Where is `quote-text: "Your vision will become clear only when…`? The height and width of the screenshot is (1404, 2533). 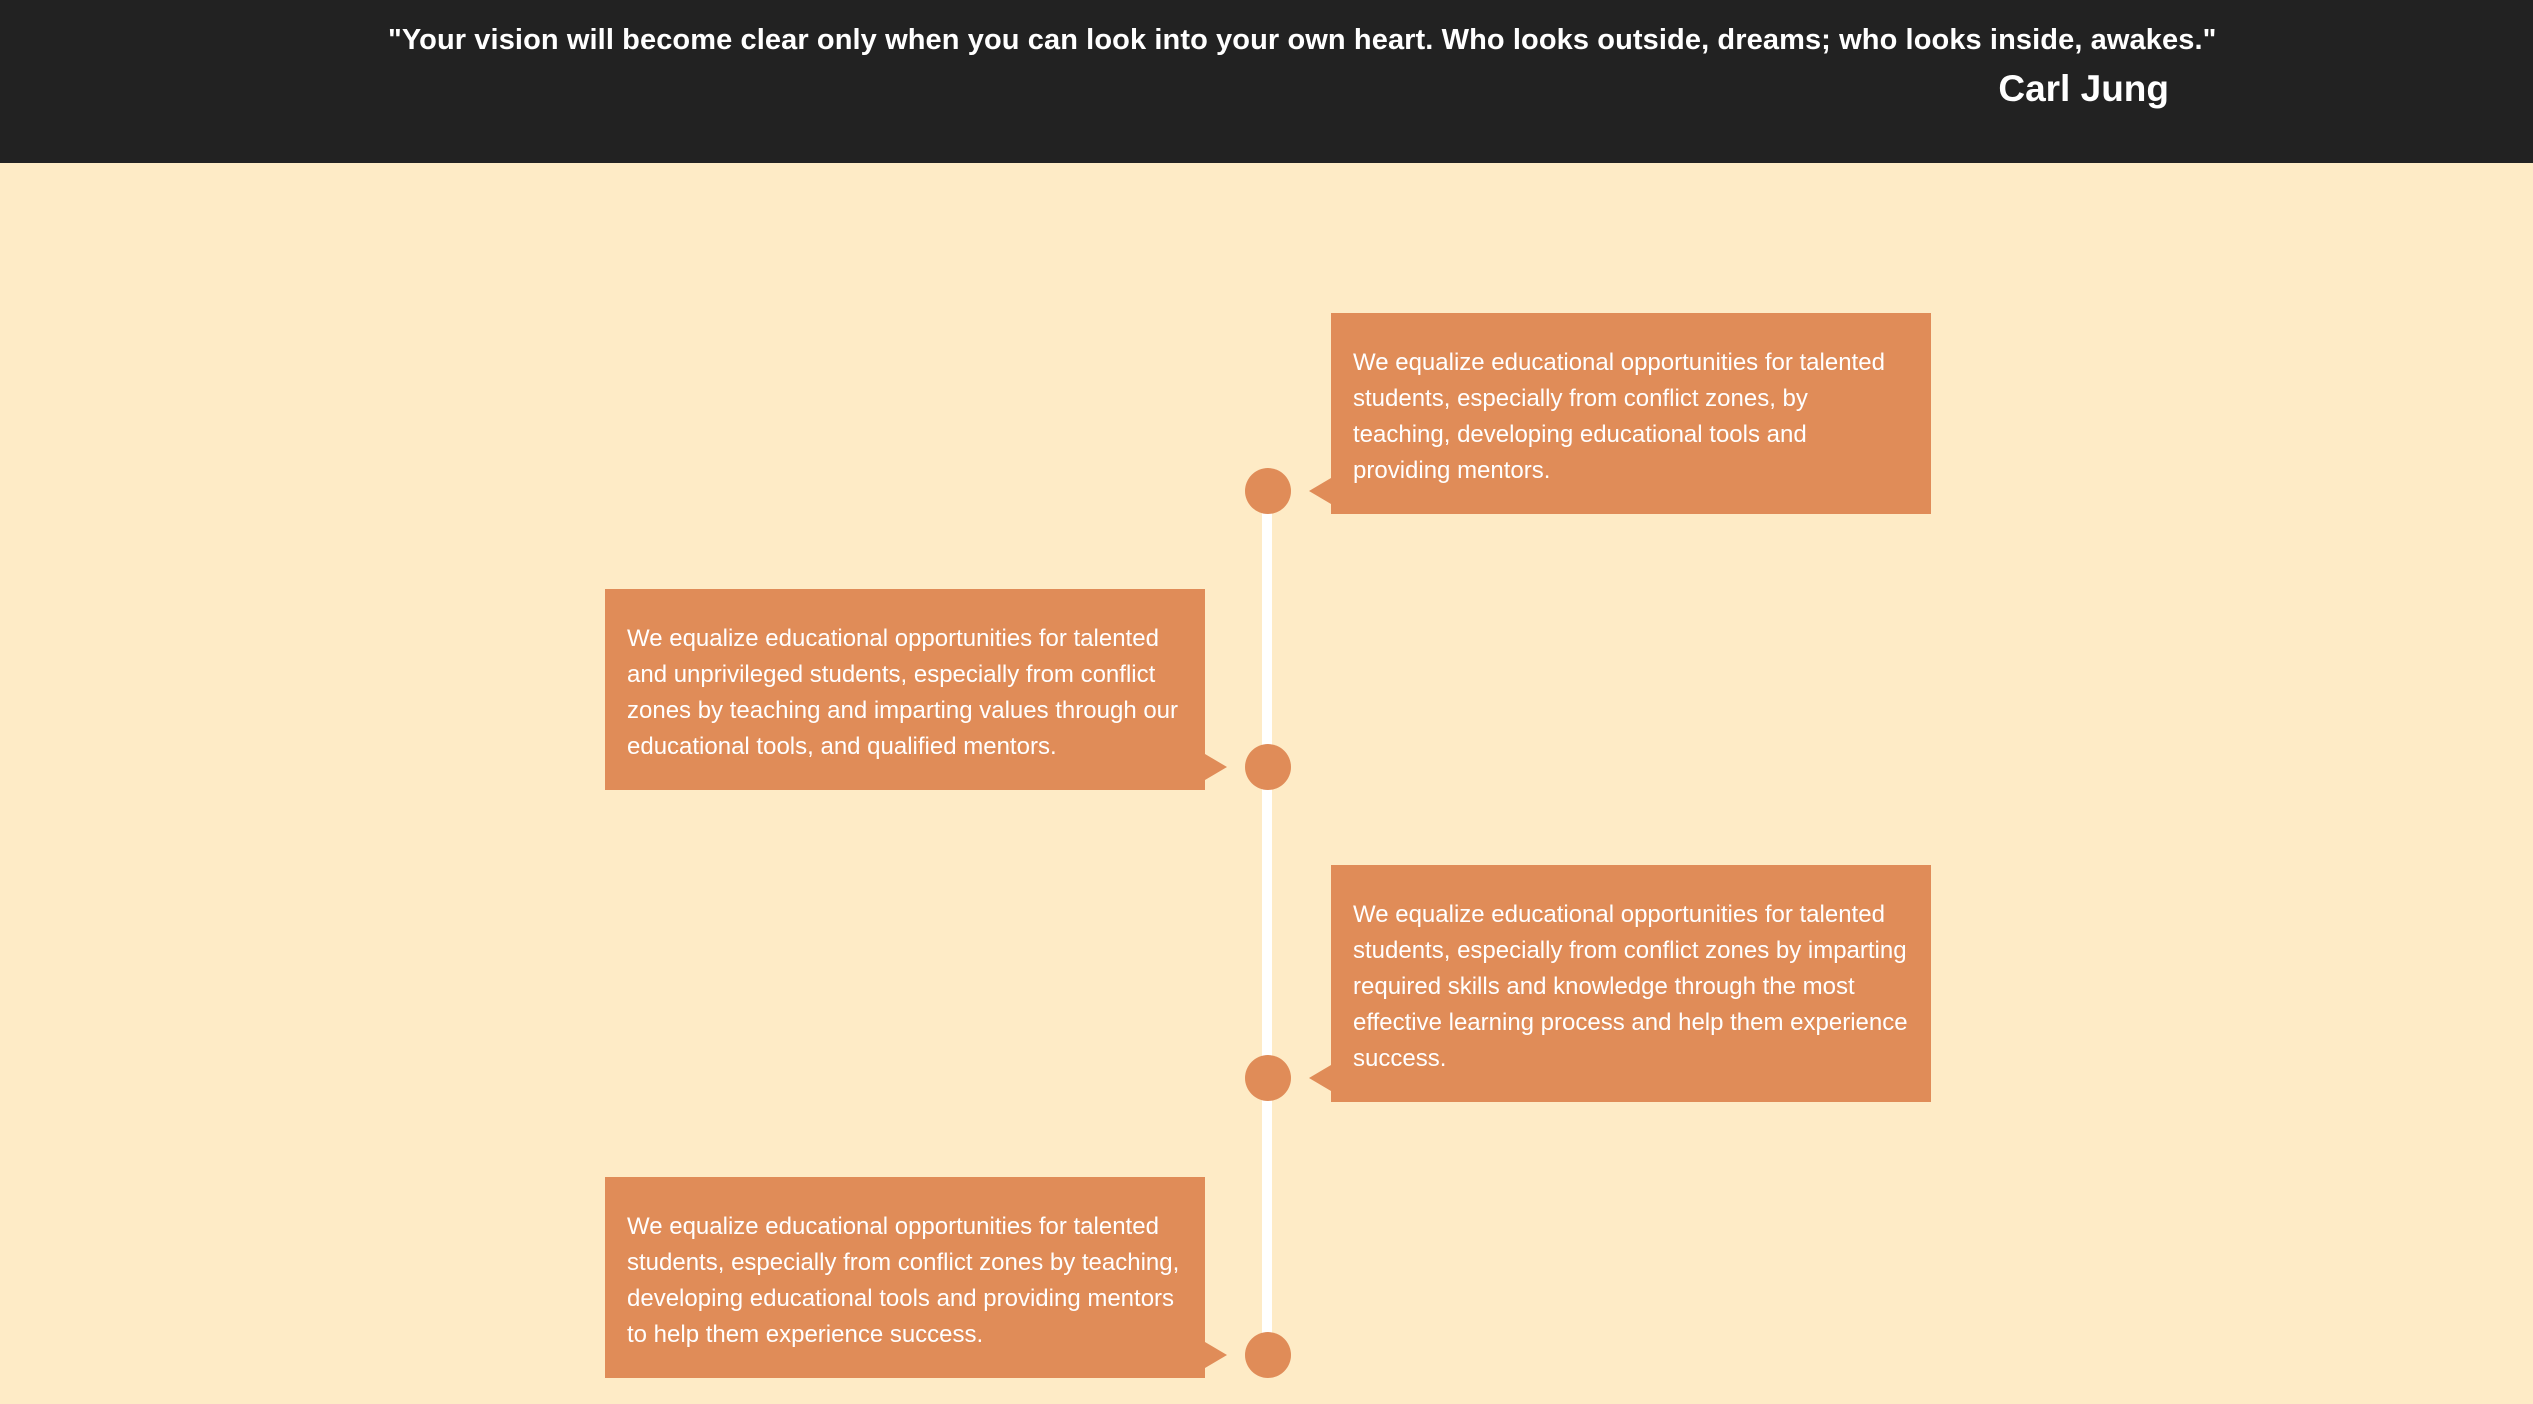 quote-text: "Your vision will become clear only when… is located at coordinates (1302, 40).